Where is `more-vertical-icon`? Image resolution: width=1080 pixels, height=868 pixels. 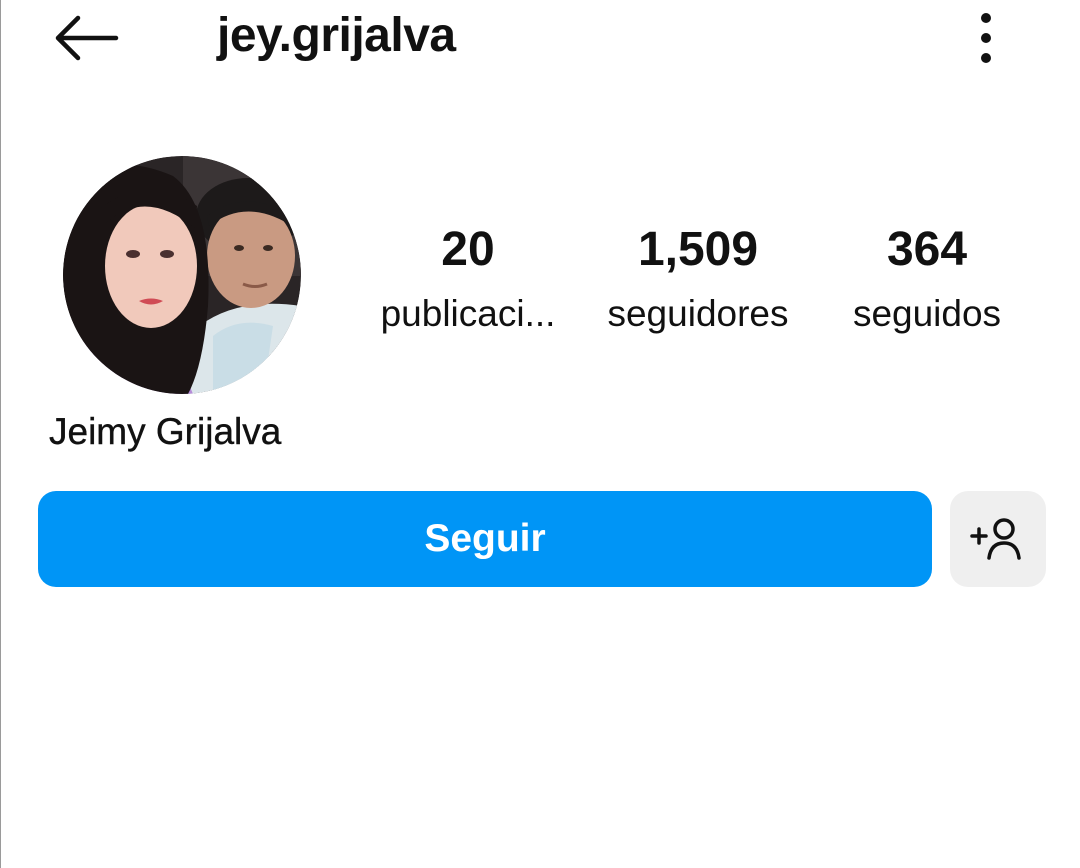
more-vertical-icon is located at coordinates (986, 38).